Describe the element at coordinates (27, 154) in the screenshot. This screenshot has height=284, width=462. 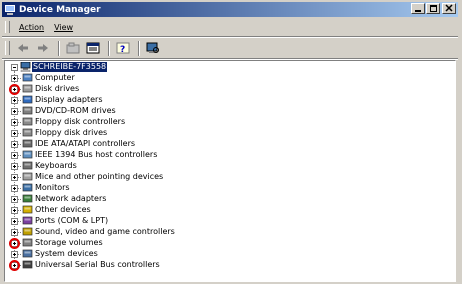
I see `ieee1394-icon` at that location.